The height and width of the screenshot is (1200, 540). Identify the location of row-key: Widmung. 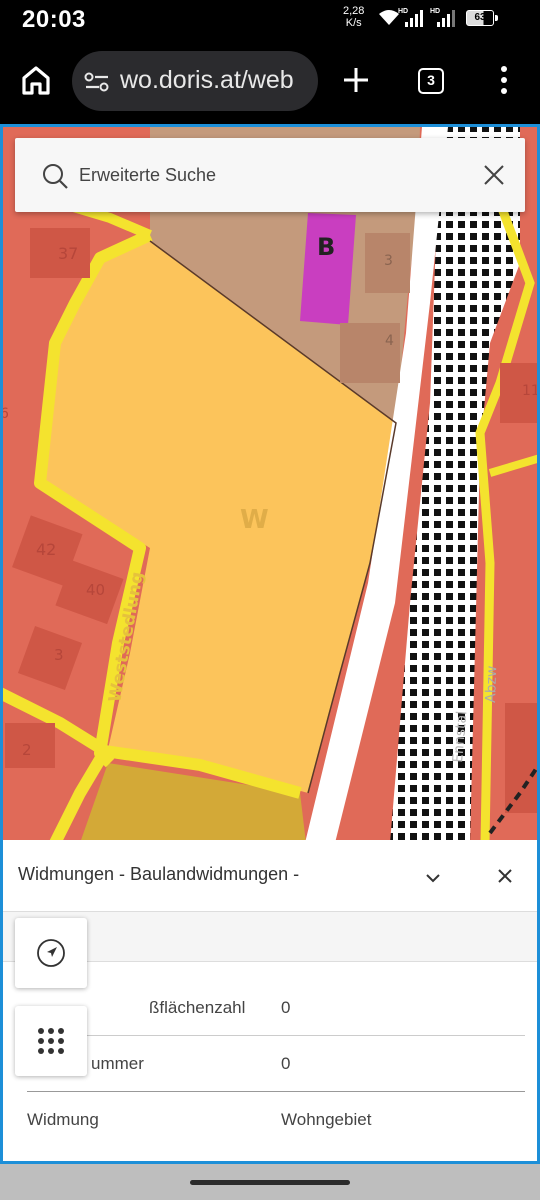
(63, 1119).